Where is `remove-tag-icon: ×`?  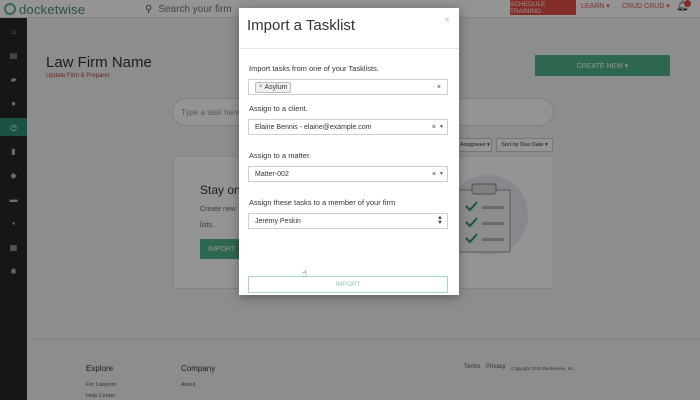
remove-tag-icon: × is located at coordinates (261, 87).